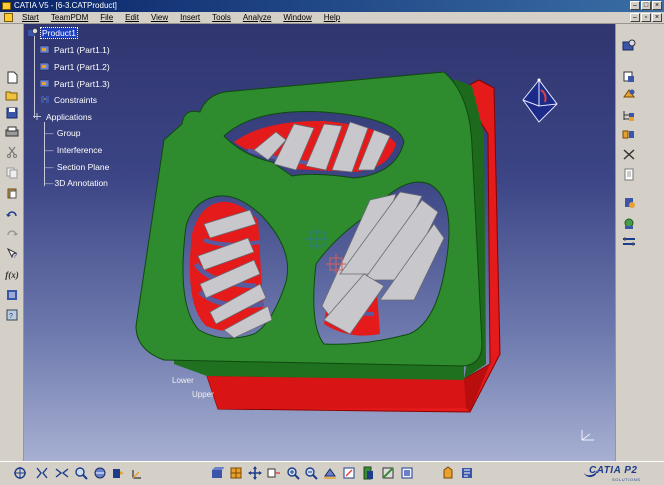  What do you see at coordinates (221, 17) in the screenshot?
I see `menu-tools: Tools` at bounding box center [221, 17].